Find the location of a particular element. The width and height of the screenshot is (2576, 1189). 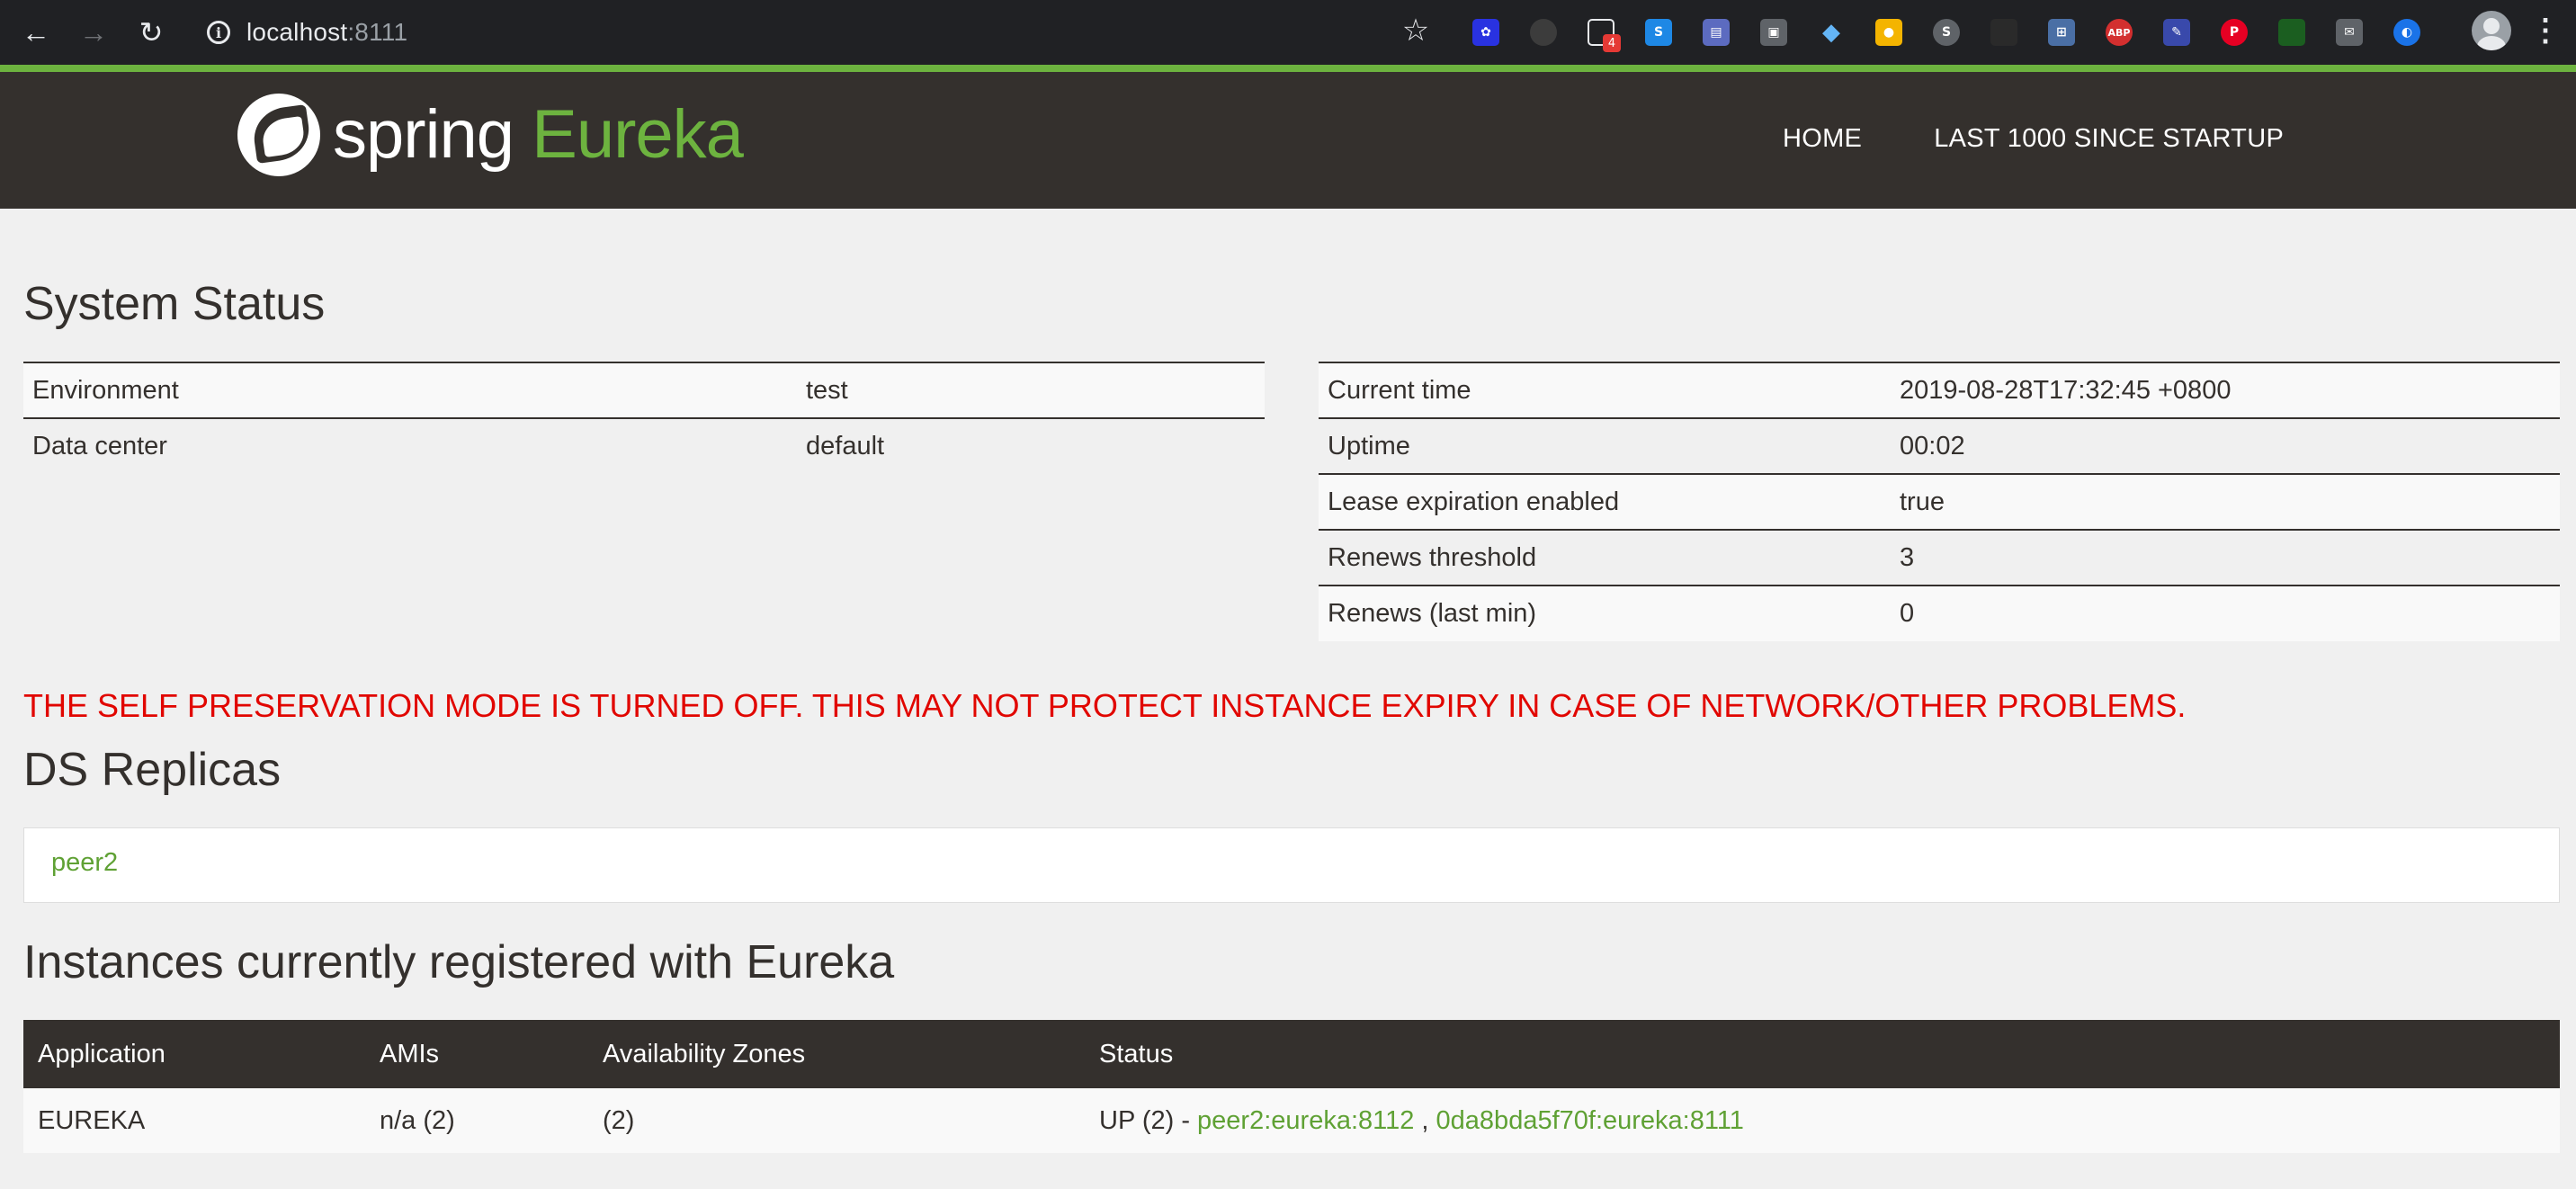

table-row: Uptime 00:02 is located at coordinates (1940, 446).